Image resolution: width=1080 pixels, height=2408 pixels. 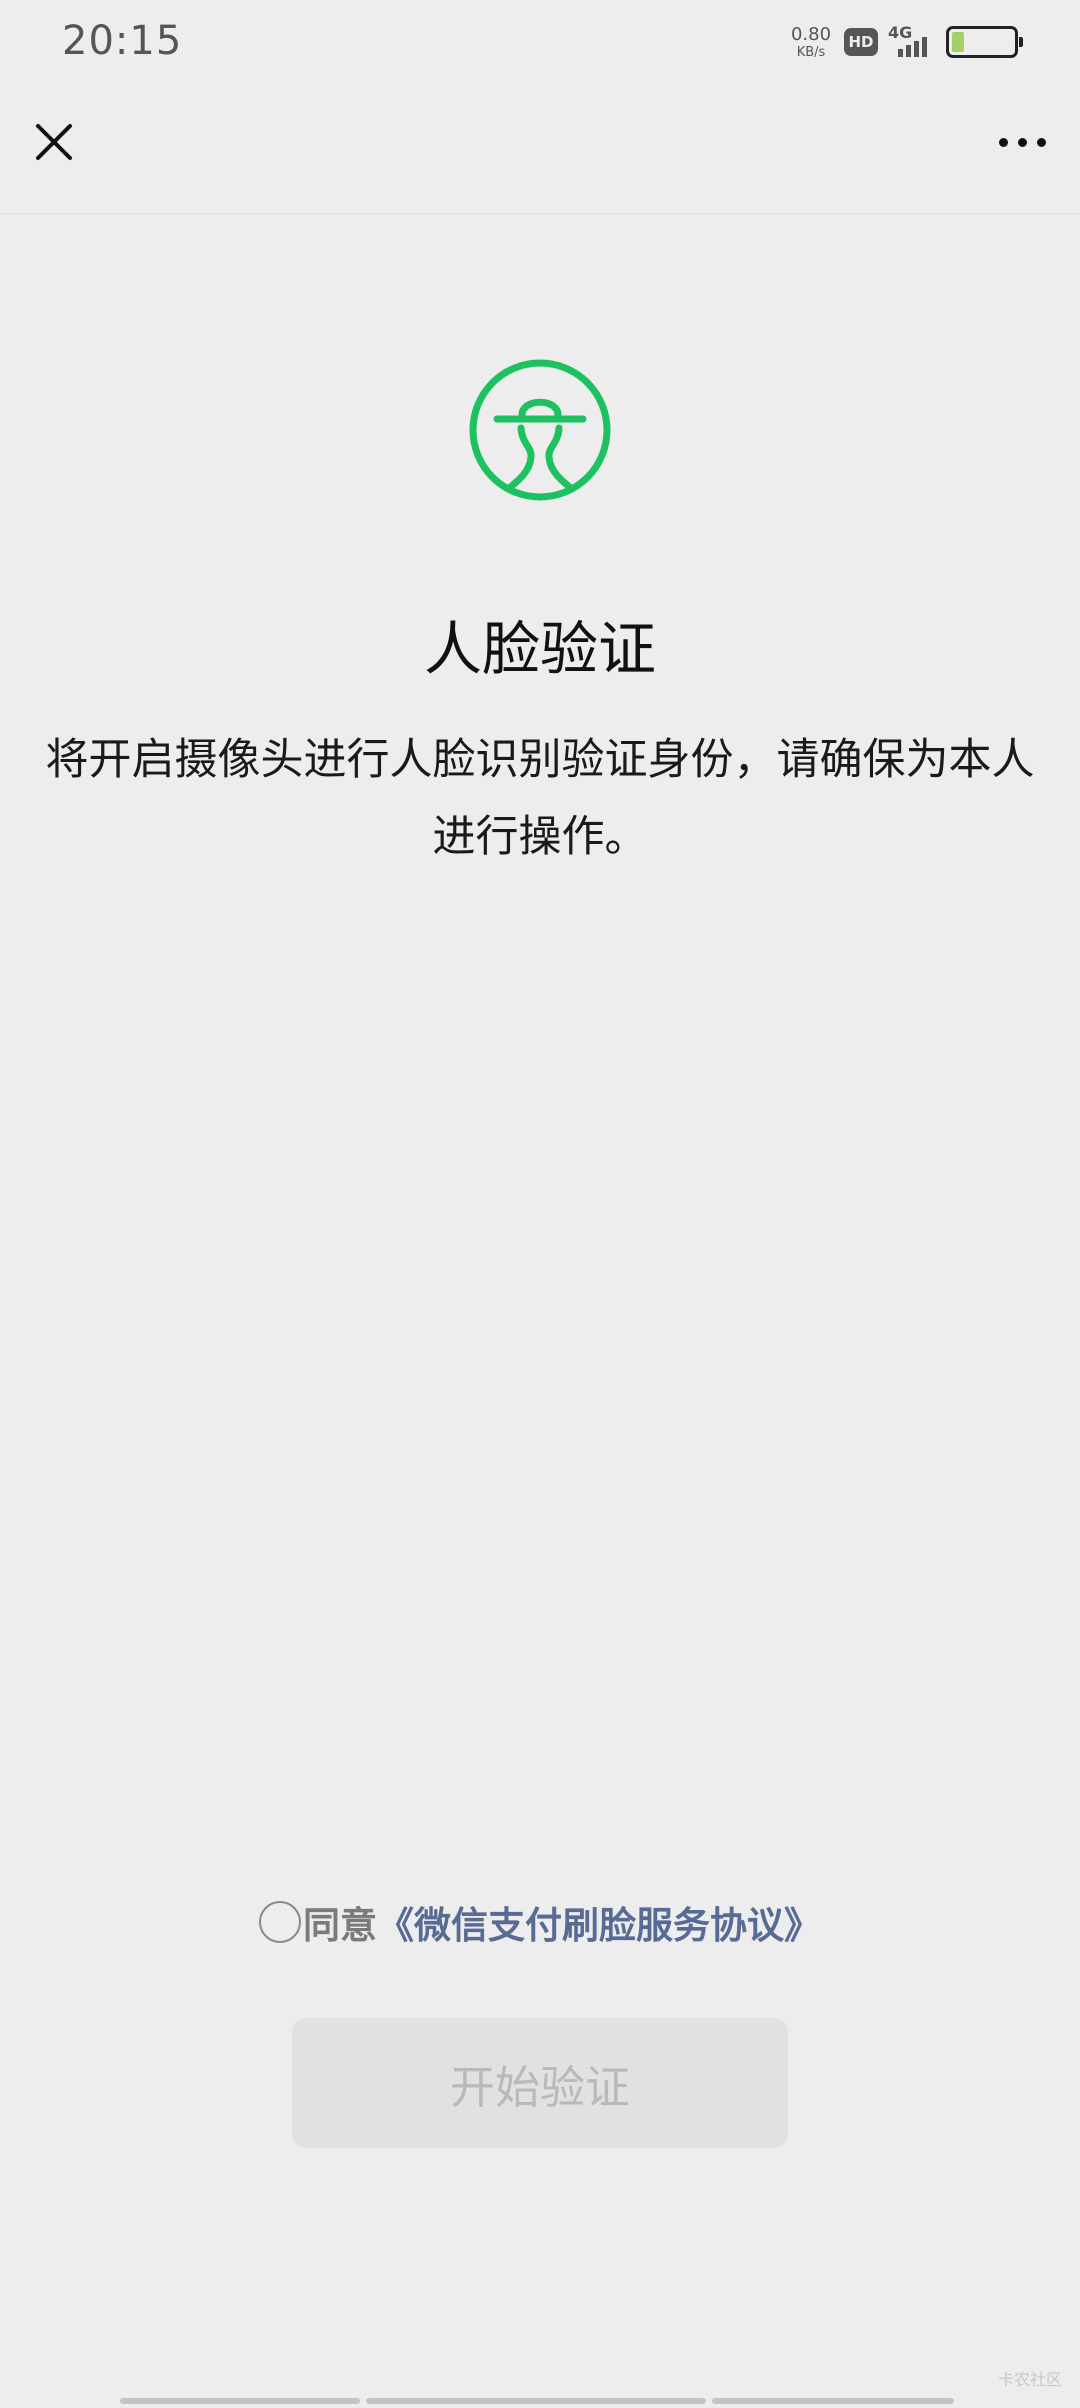 What do you see at coordinates (984, 42) in the screenshot?
I see `battery-icon` at bounding box center [984, 42].